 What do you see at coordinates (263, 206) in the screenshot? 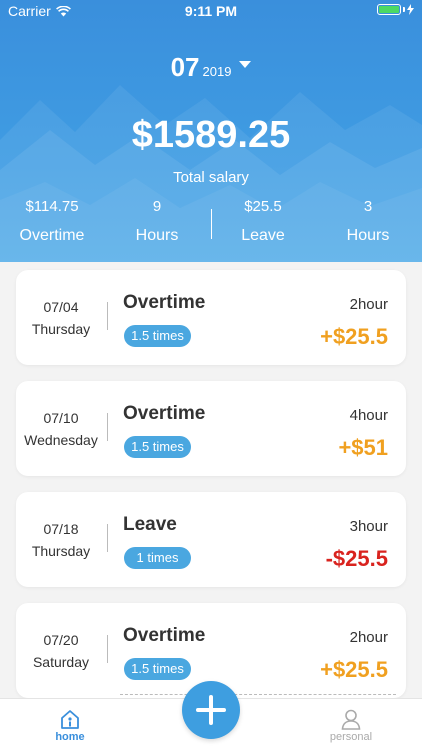
I see `stat-value: $25.5` at bounding box center [263, 206].